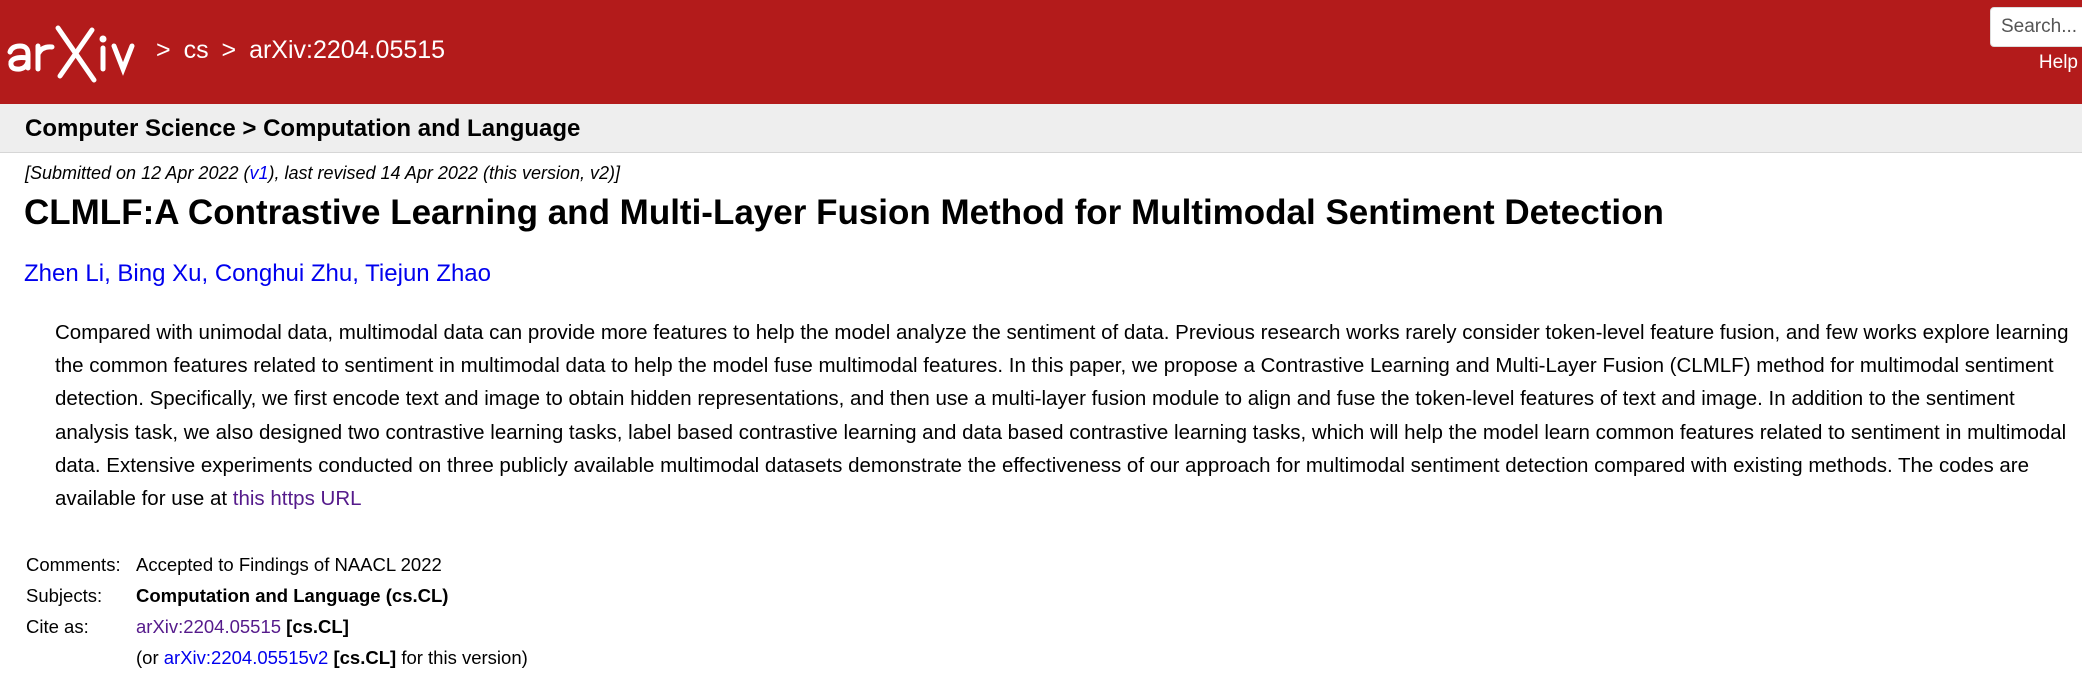 This screenshot has height=680, width=2082. What do you see at coordinates (297, 498) in the screenshot?
I see `code-url-link: this https URL` at bounding box center [297, 498].